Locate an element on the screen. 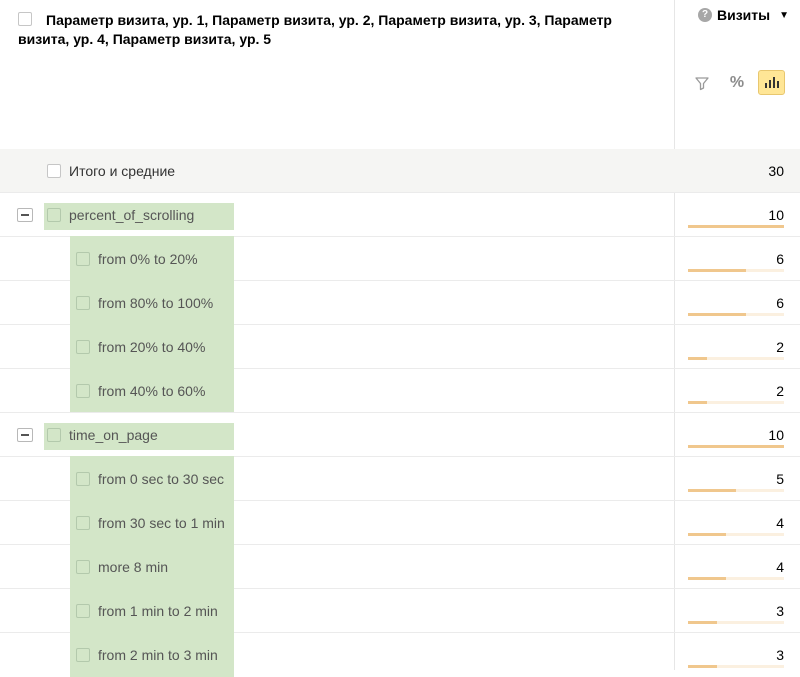  metric-header: ? Визиты ▼ is located at coordinates (743, 15).